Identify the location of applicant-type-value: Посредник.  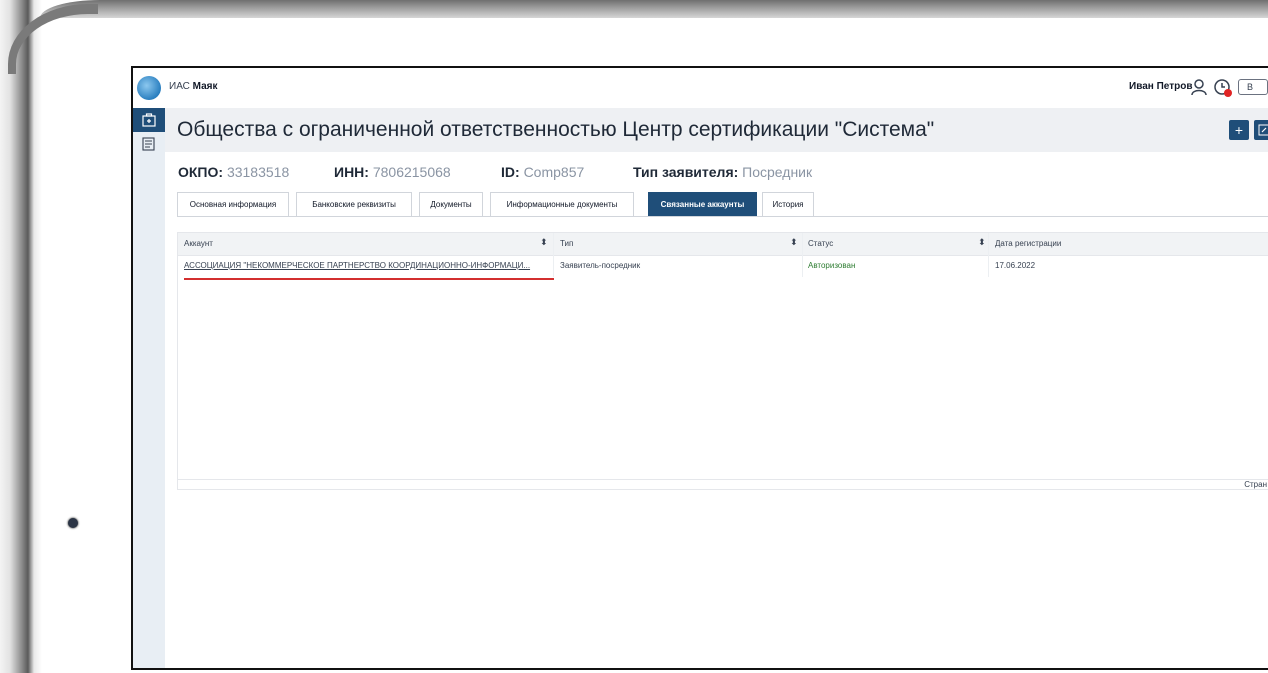
(777, 172).